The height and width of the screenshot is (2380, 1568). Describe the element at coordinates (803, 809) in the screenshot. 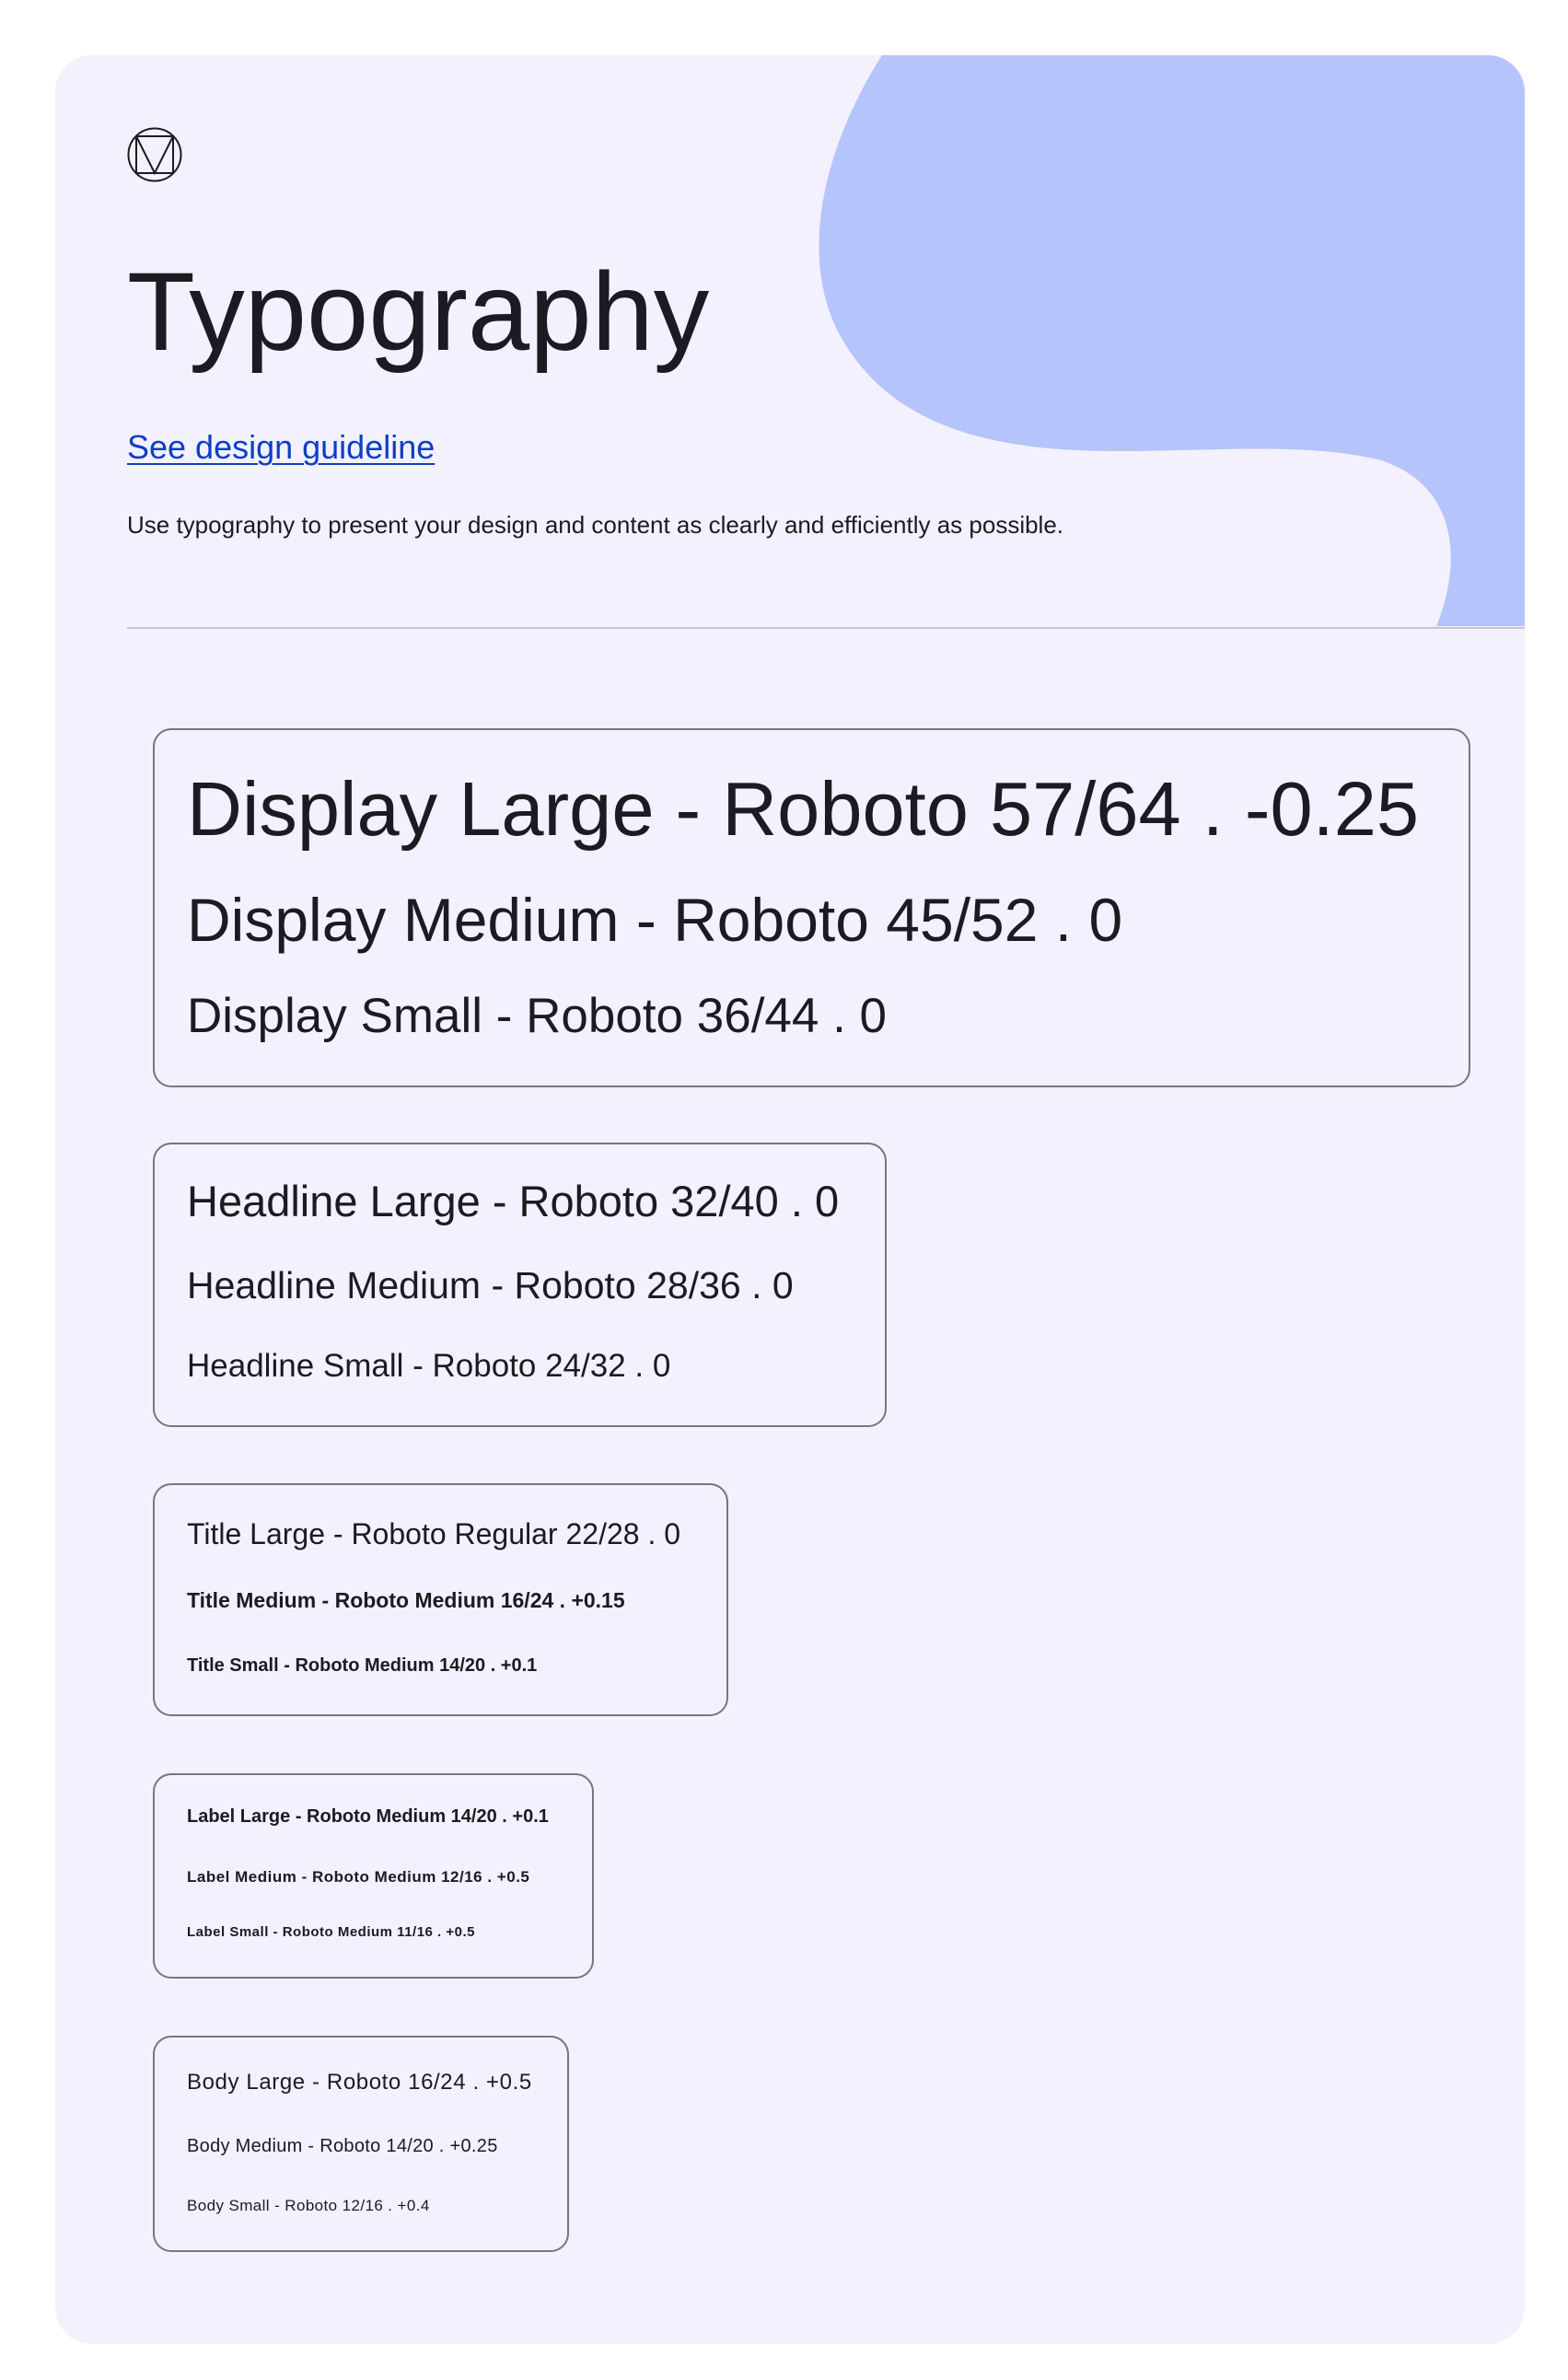

I see `display-large-sample: Display Large - Roboto 57/64 . -0.25` at that location.